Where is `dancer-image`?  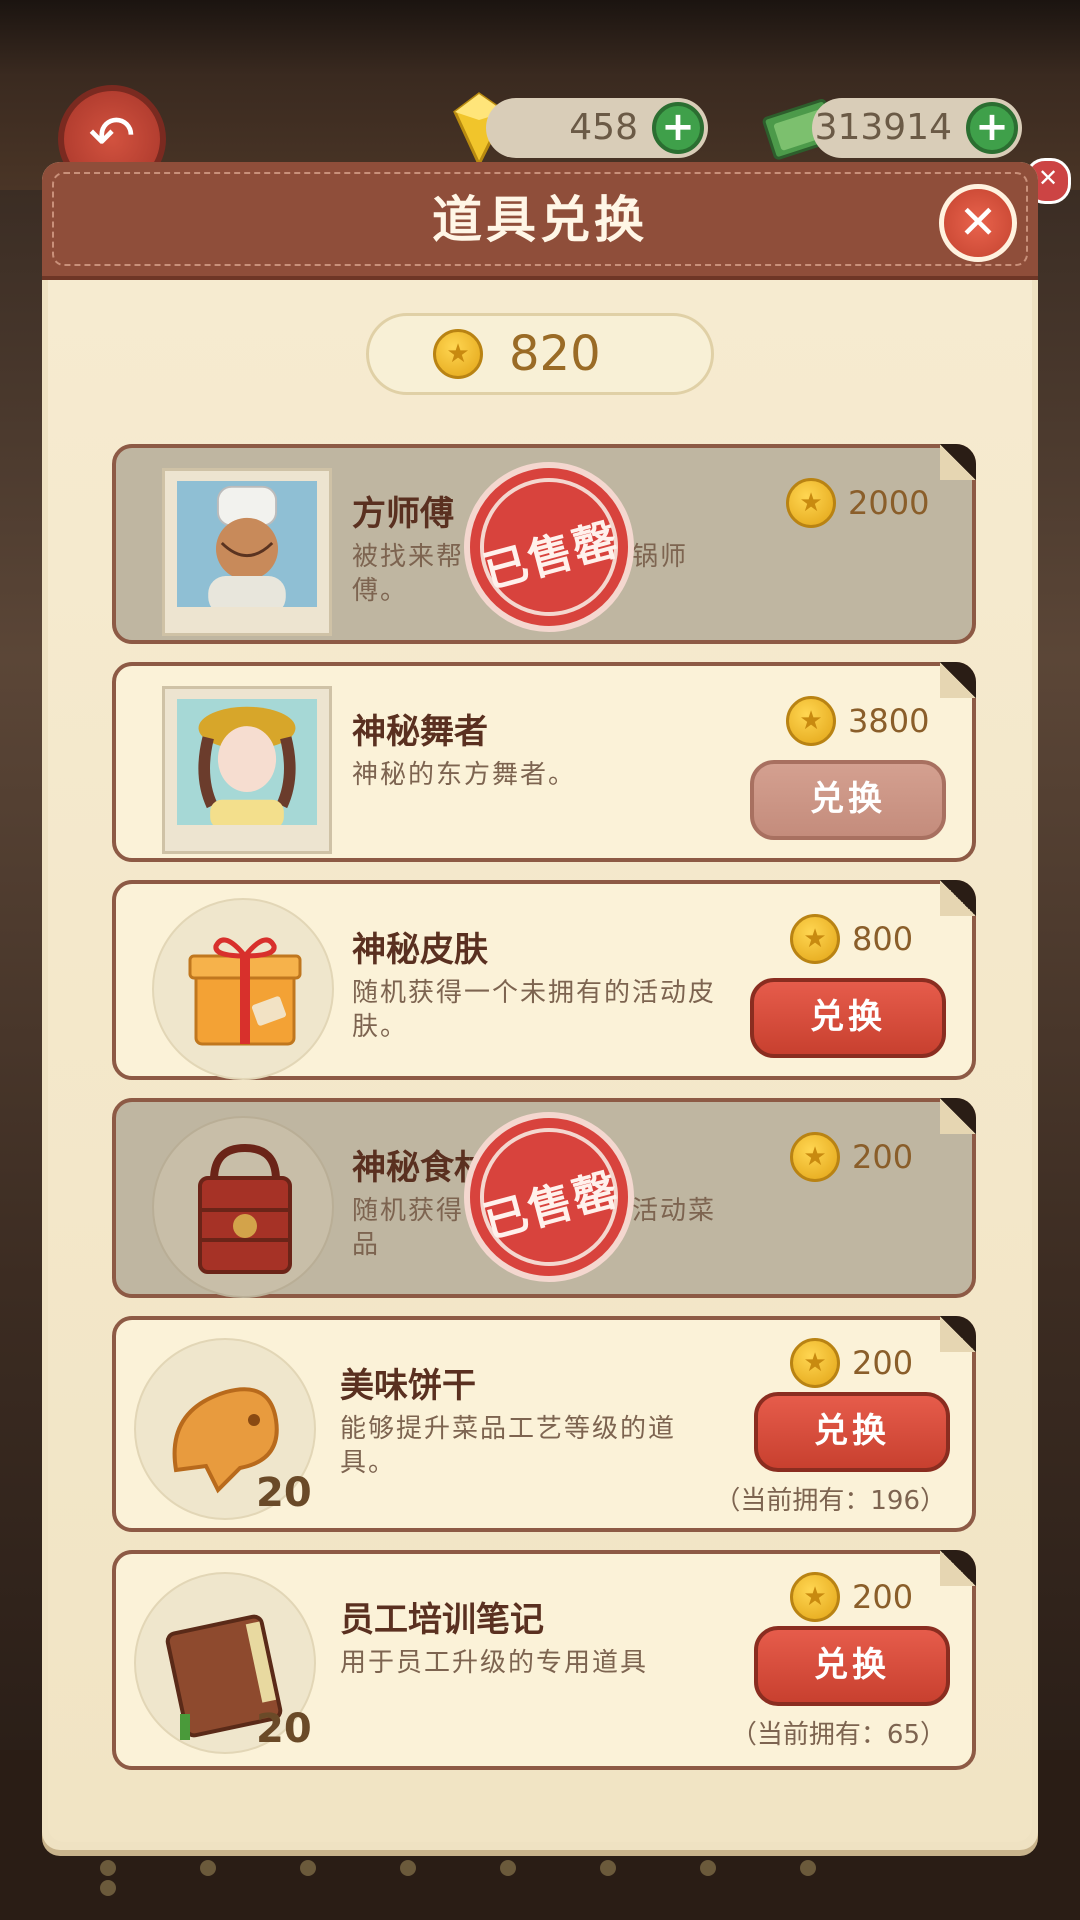
dancer-image is located at coordinates (247, 767).